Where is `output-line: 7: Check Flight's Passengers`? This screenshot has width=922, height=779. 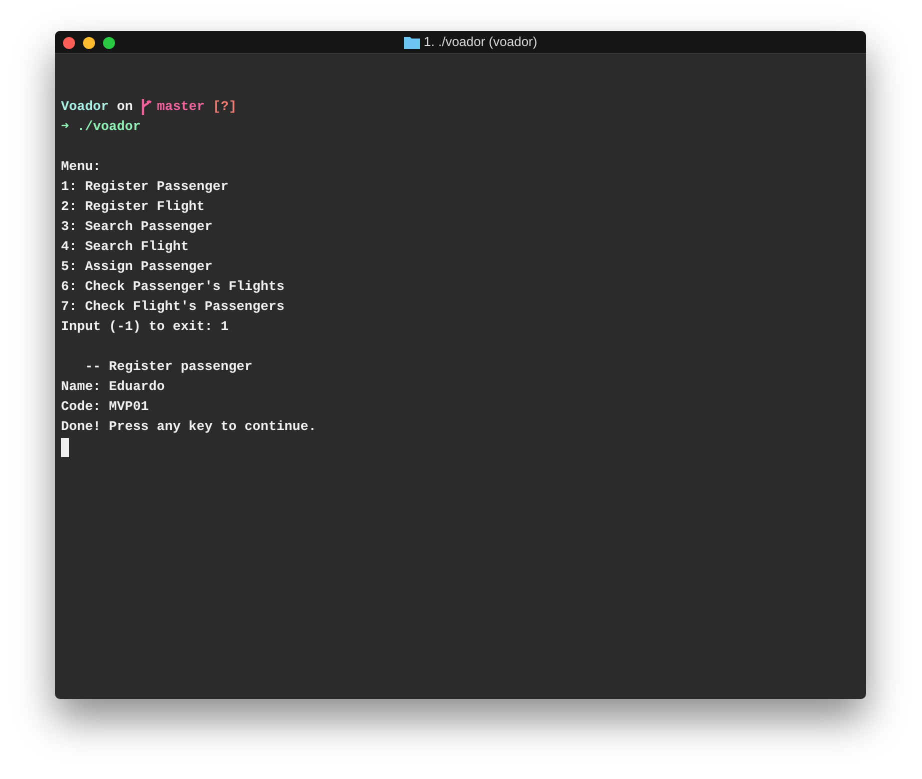
output-line: 7: Check Flight's Passengers is located at coordinates (173, 307).